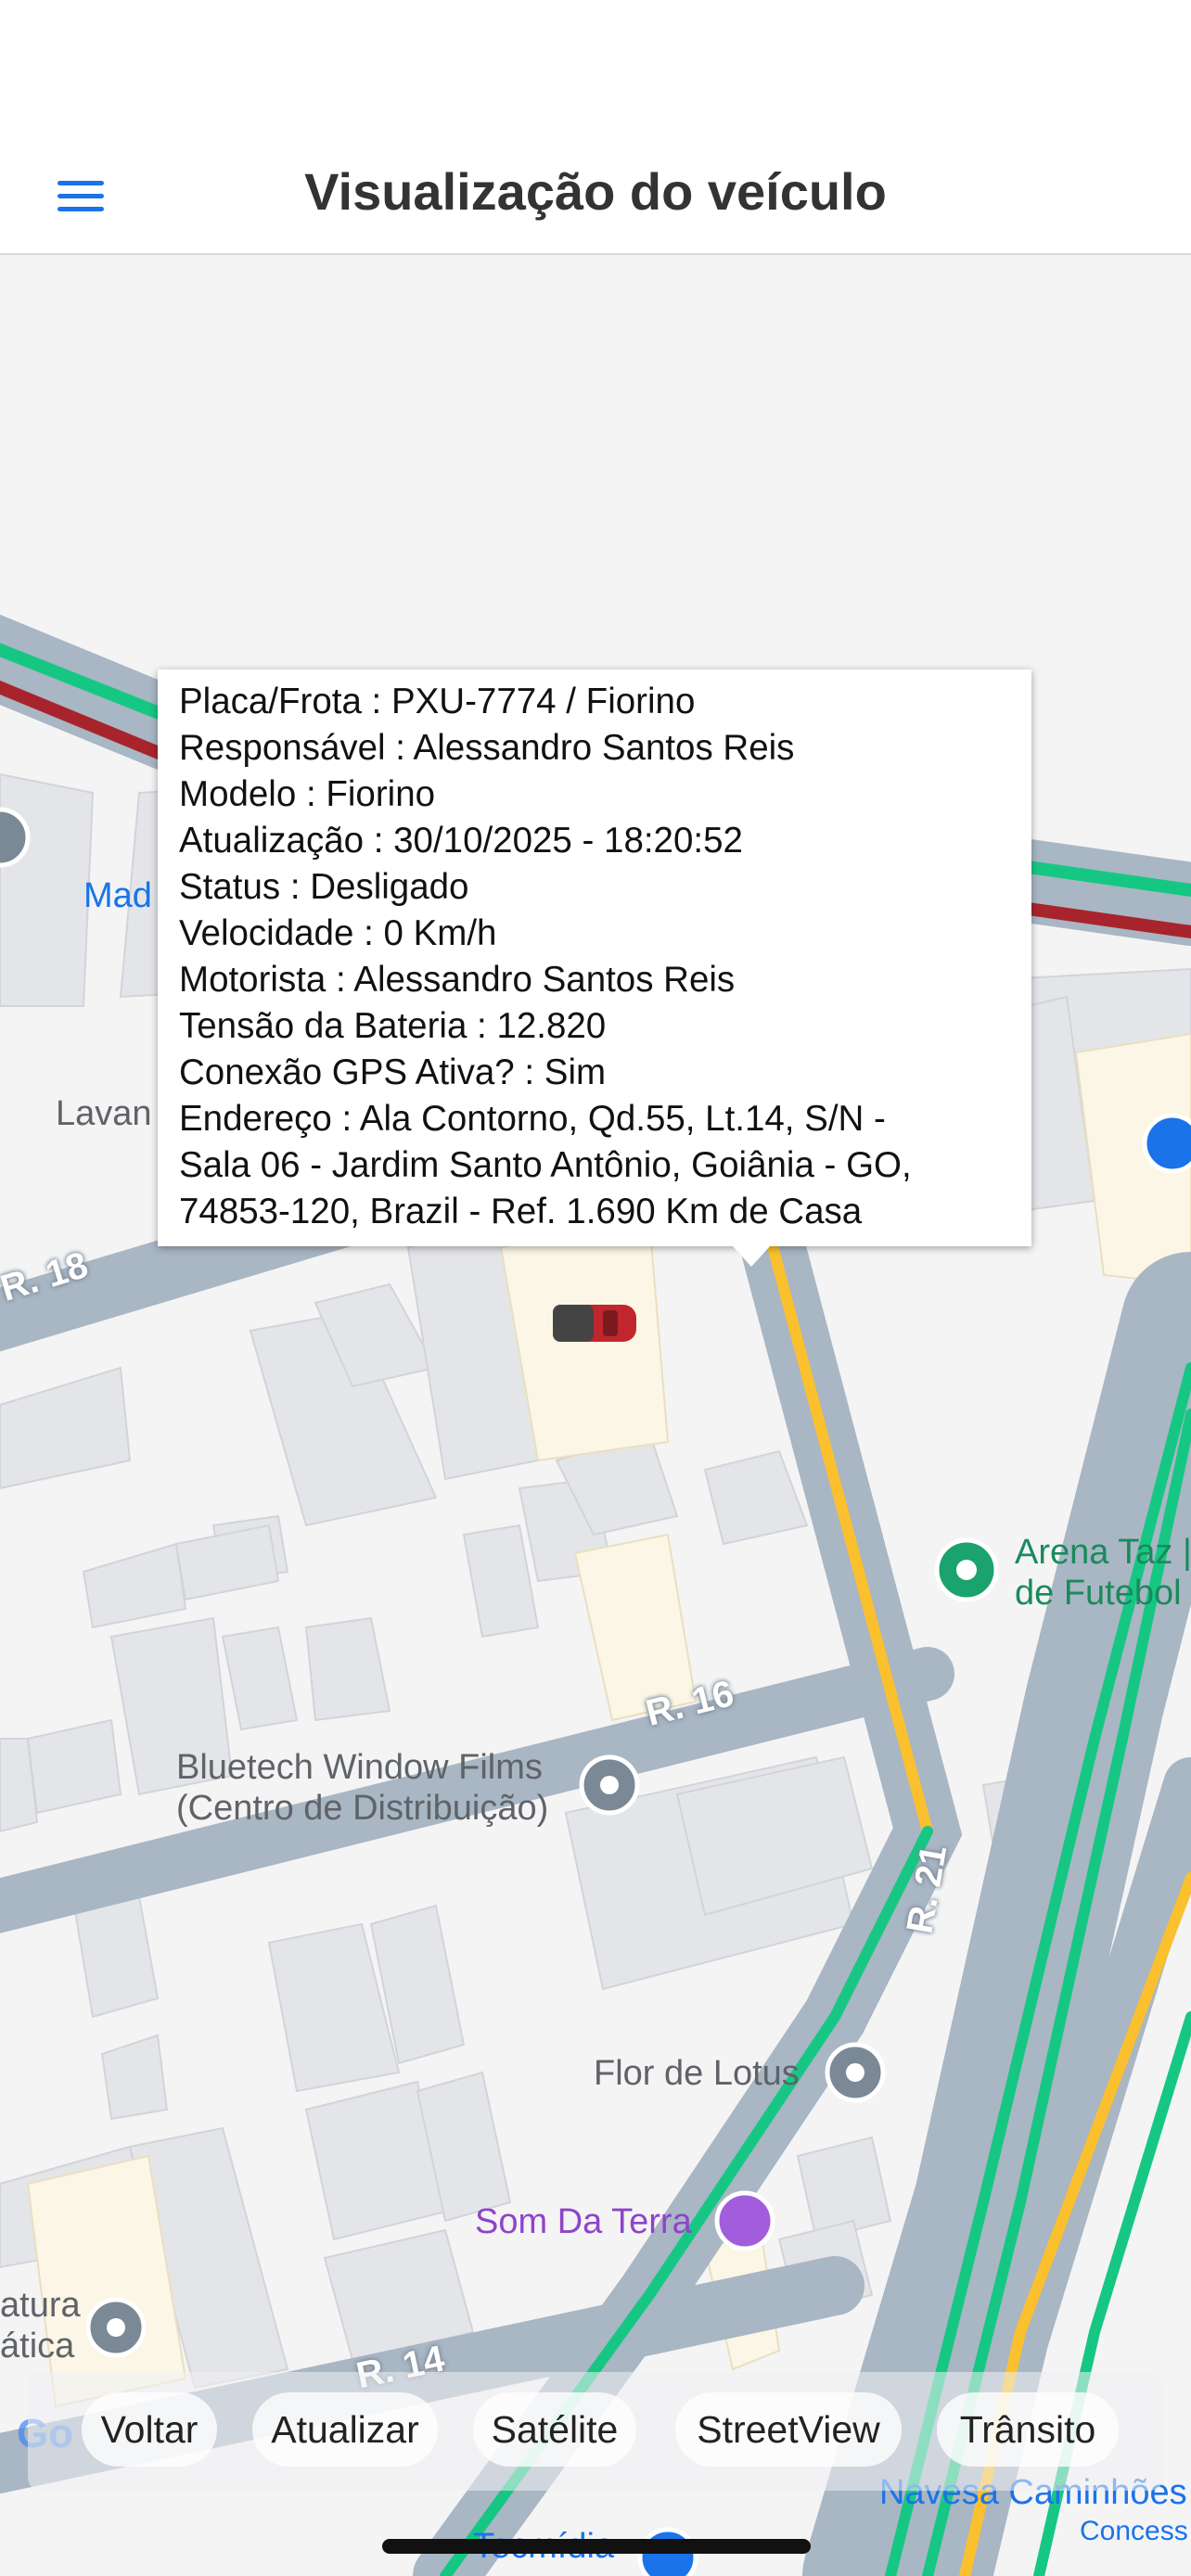 Image resolution: width=1191 pixels, height=2576 pixels. What do you see at coordinates (308, 794) in the screenshot?
I see `info-model: Modelo : Fiorino` at bounding box center [308, 794].